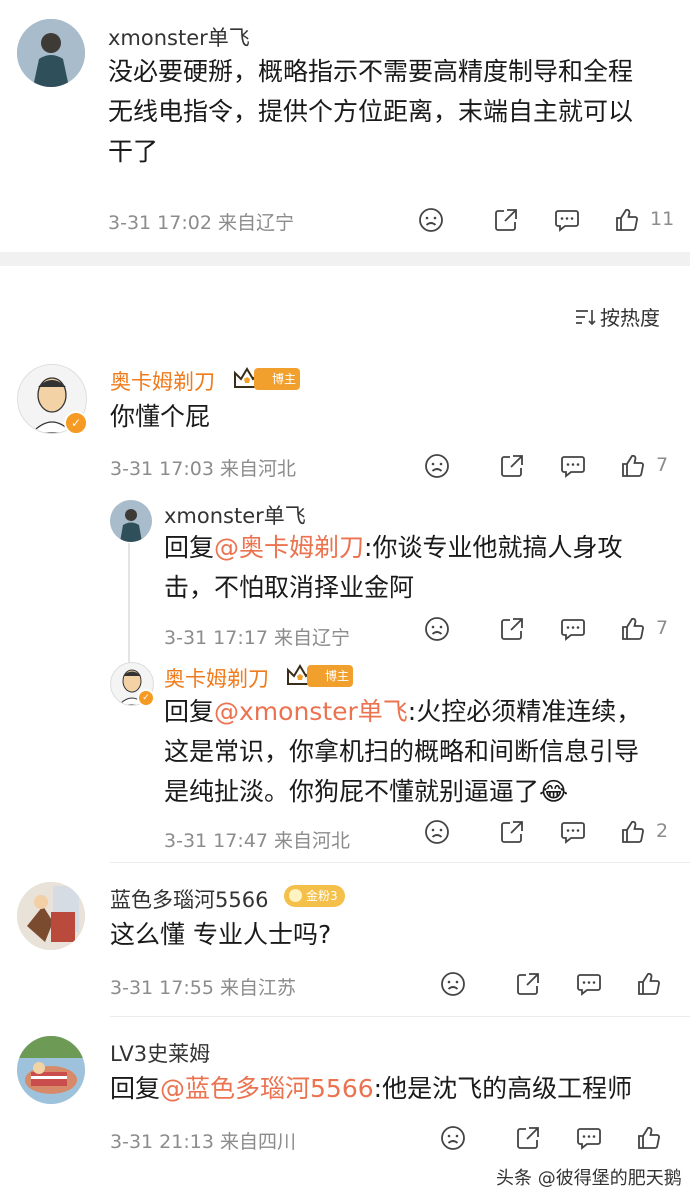 This screenshot has height=1201, width=690. Describe the element at coordinates (345, 259) in the screenshot. I see `section-divider` at that location.